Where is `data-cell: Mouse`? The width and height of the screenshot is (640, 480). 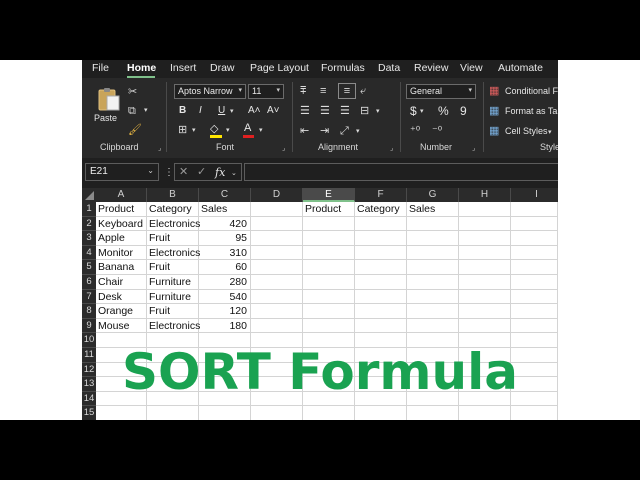 data-cell: Mouse is located at coordinates (121, 326).